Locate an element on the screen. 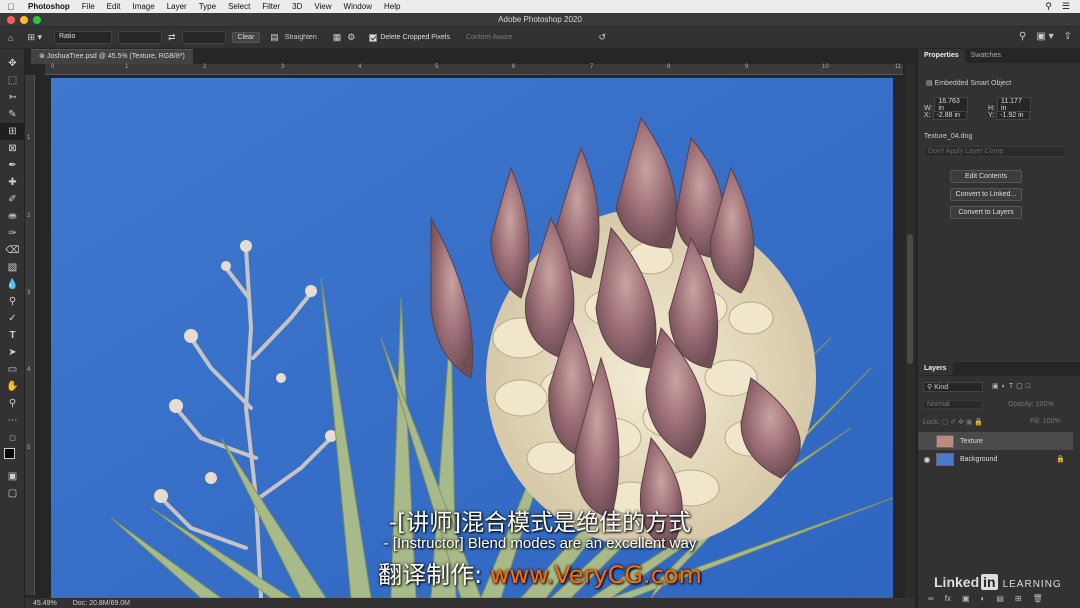 This screenshot has width=1080, height=608. layer-row-texture: Texture is located at coordinates (995, 441).